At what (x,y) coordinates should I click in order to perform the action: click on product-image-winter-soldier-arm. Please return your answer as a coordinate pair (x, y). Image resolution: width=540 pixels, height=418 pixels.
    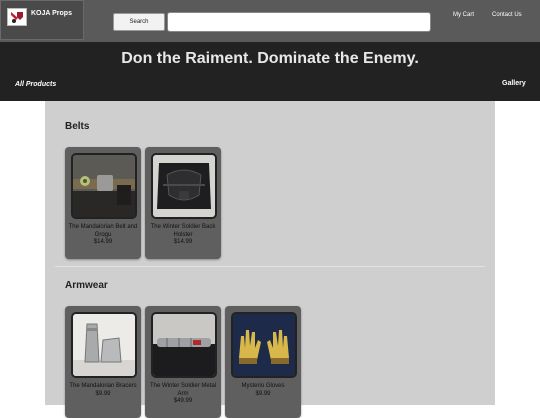
    Looking at the image, I should click on (184, 345).